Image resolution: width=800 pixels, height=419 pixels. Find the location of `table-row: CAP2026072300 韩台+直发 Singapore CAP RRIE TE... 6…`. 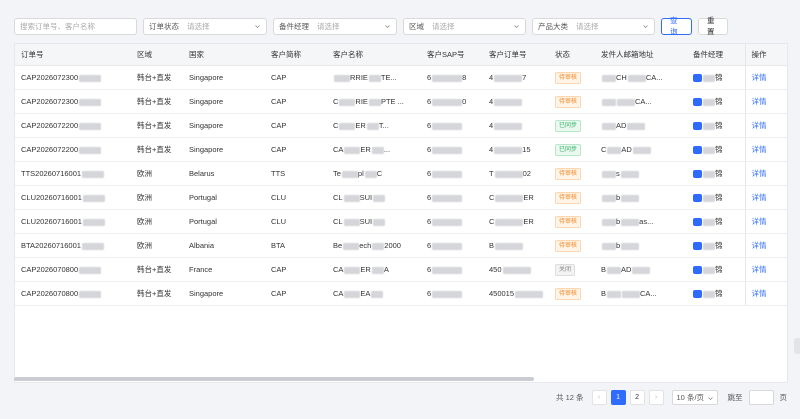

table-row: CAP2026072300 韩台+直发 Singapore CAP RRIE TE... 6… is located at coordinates (401, 77).